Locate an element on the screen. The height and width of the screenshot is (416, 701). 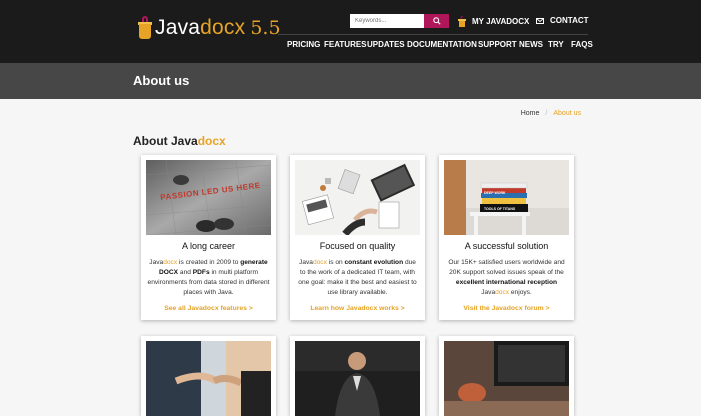
breadcrumb-home: Home is located at coordinates (530, 113).